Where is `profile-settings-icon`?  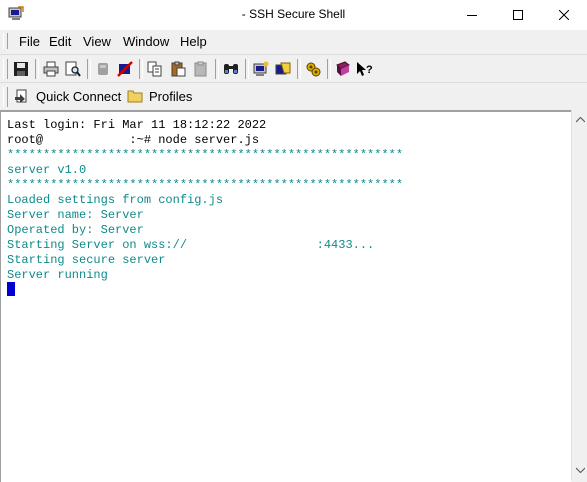 profile-settings-icon is located at coordinates (313, 69).